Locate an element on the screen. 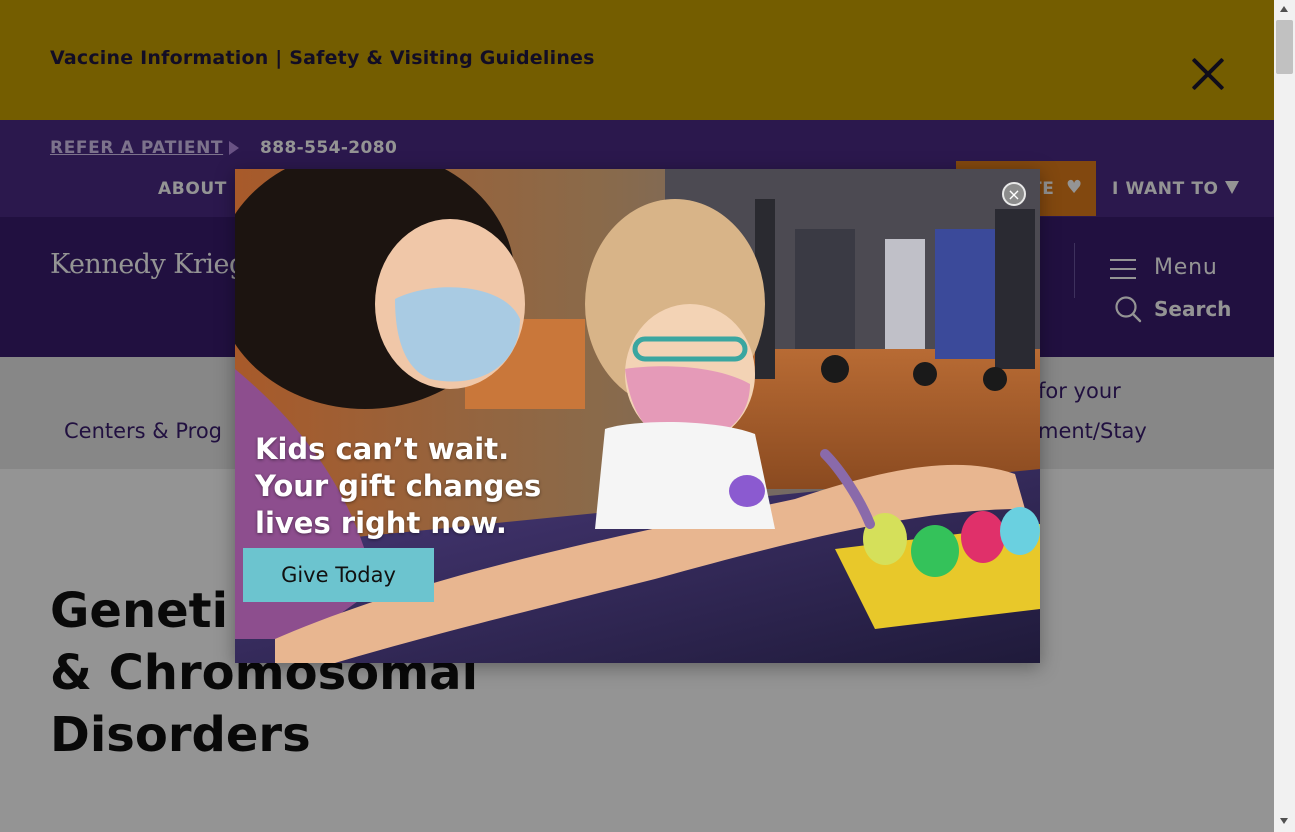 Image resolution: width=1295 pixels, height=832 pixels. modal-headline-line: Your gift changes is located at coordinates (398, 486).